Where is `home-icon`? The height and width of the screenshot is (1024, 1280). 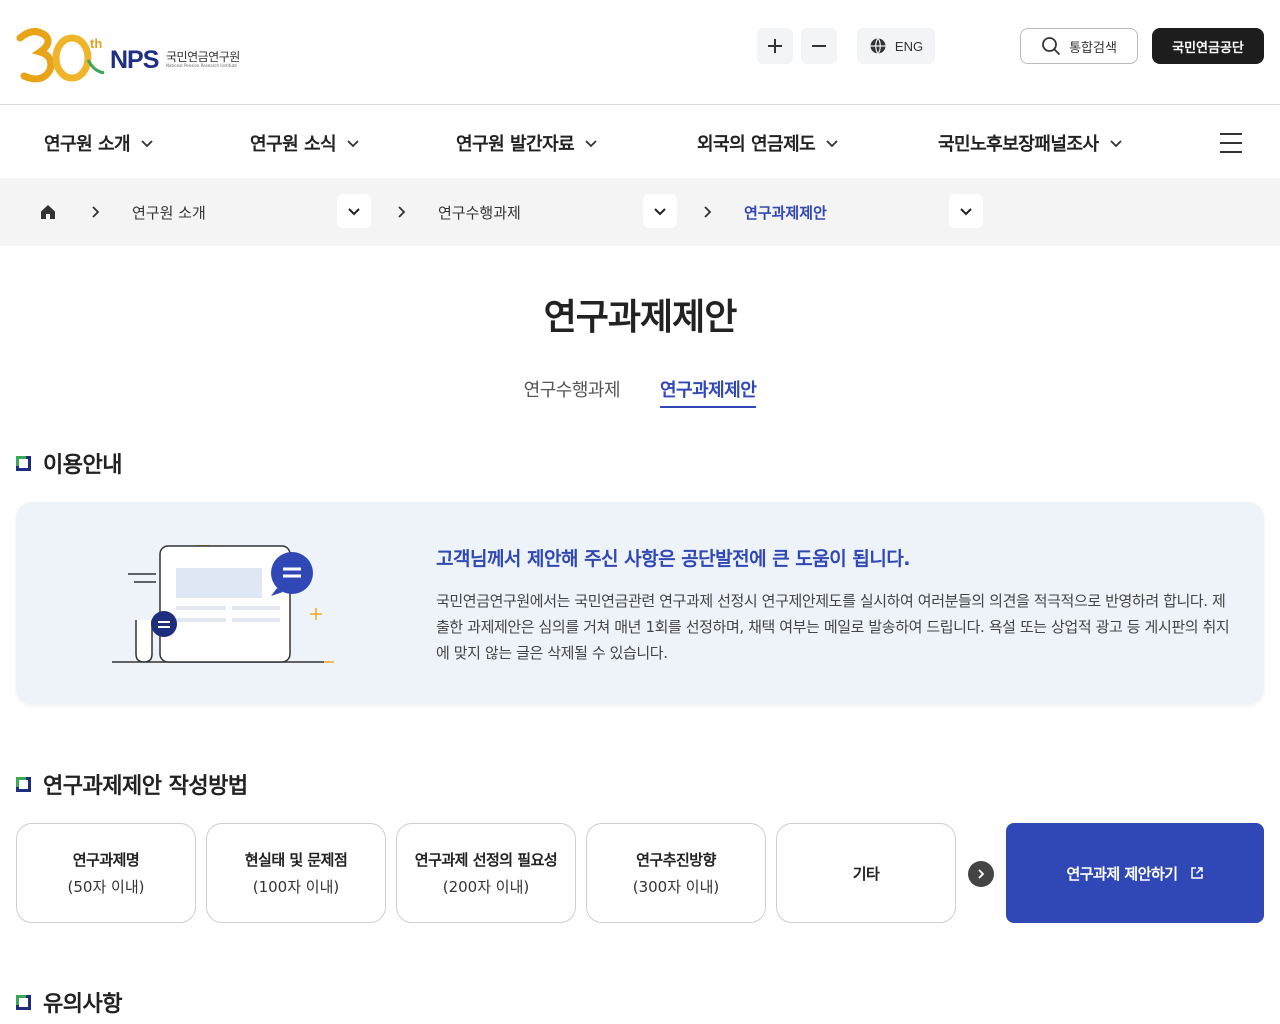
home-icon is located at coordinates (48, 212).